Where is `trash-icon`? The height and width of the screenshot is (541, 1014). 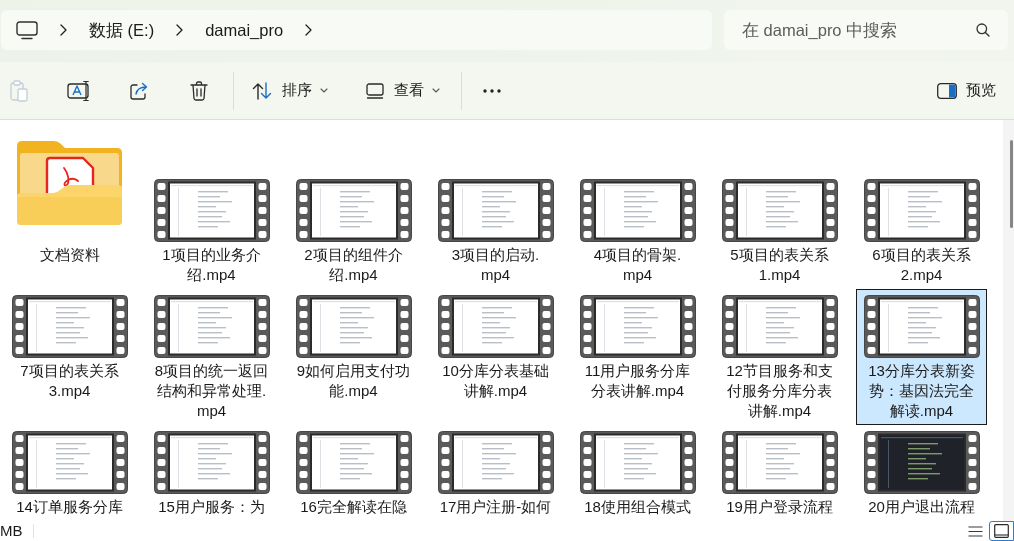 trash-icon is located at coordinates (199, 90).